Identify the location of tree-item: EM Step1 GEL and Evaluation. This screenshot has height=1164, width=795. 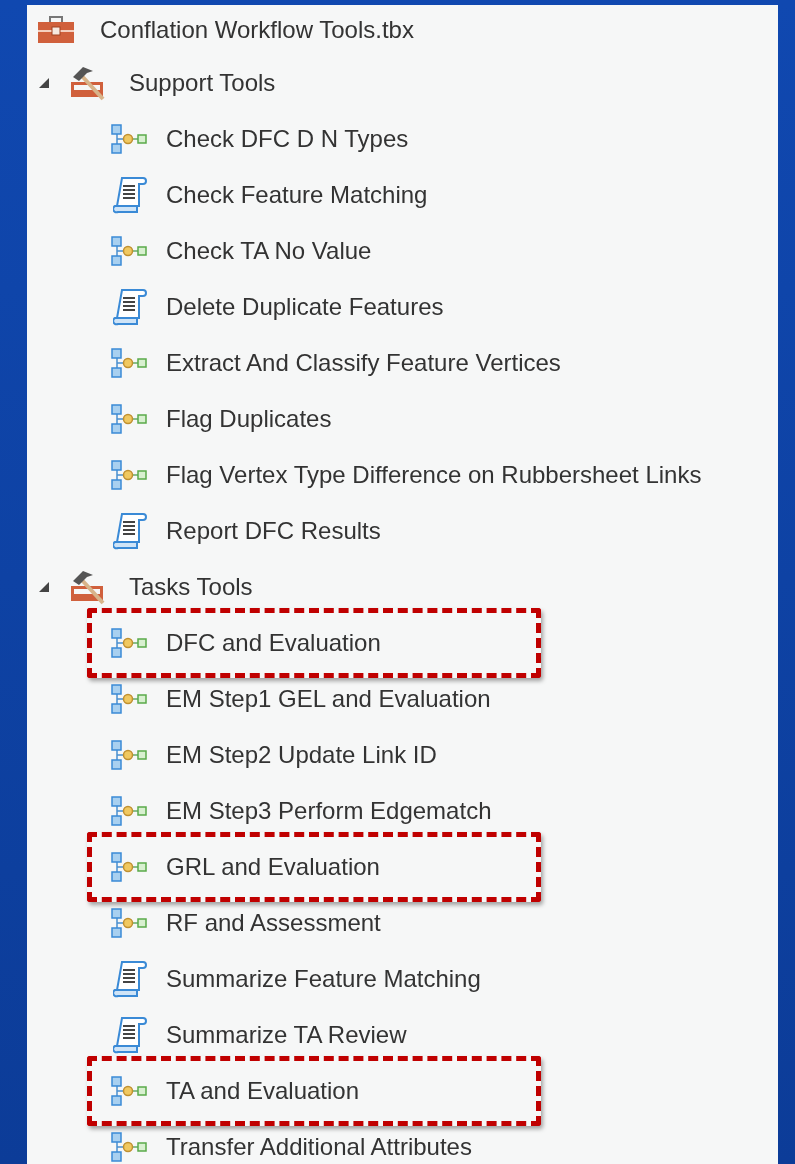
(328, 699).